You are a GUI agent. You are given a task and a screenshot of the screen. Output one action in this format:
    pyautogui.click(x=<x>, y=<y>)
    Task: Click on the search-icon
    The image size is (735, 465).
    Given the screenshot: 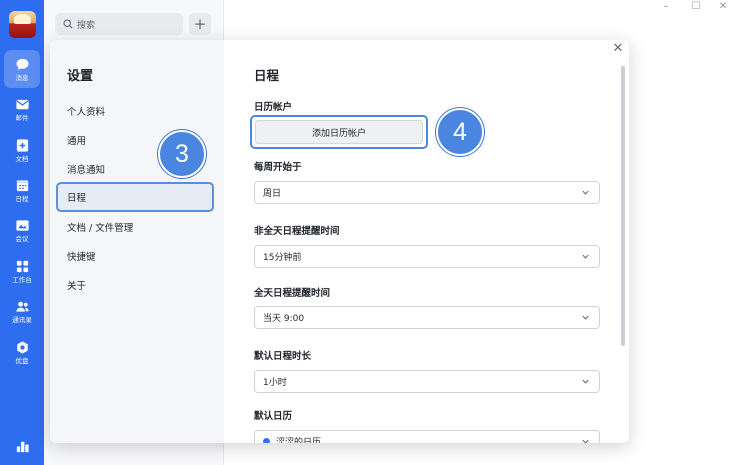 What is the action you would take?
    pyautogui.click(x=68, y=24)
    